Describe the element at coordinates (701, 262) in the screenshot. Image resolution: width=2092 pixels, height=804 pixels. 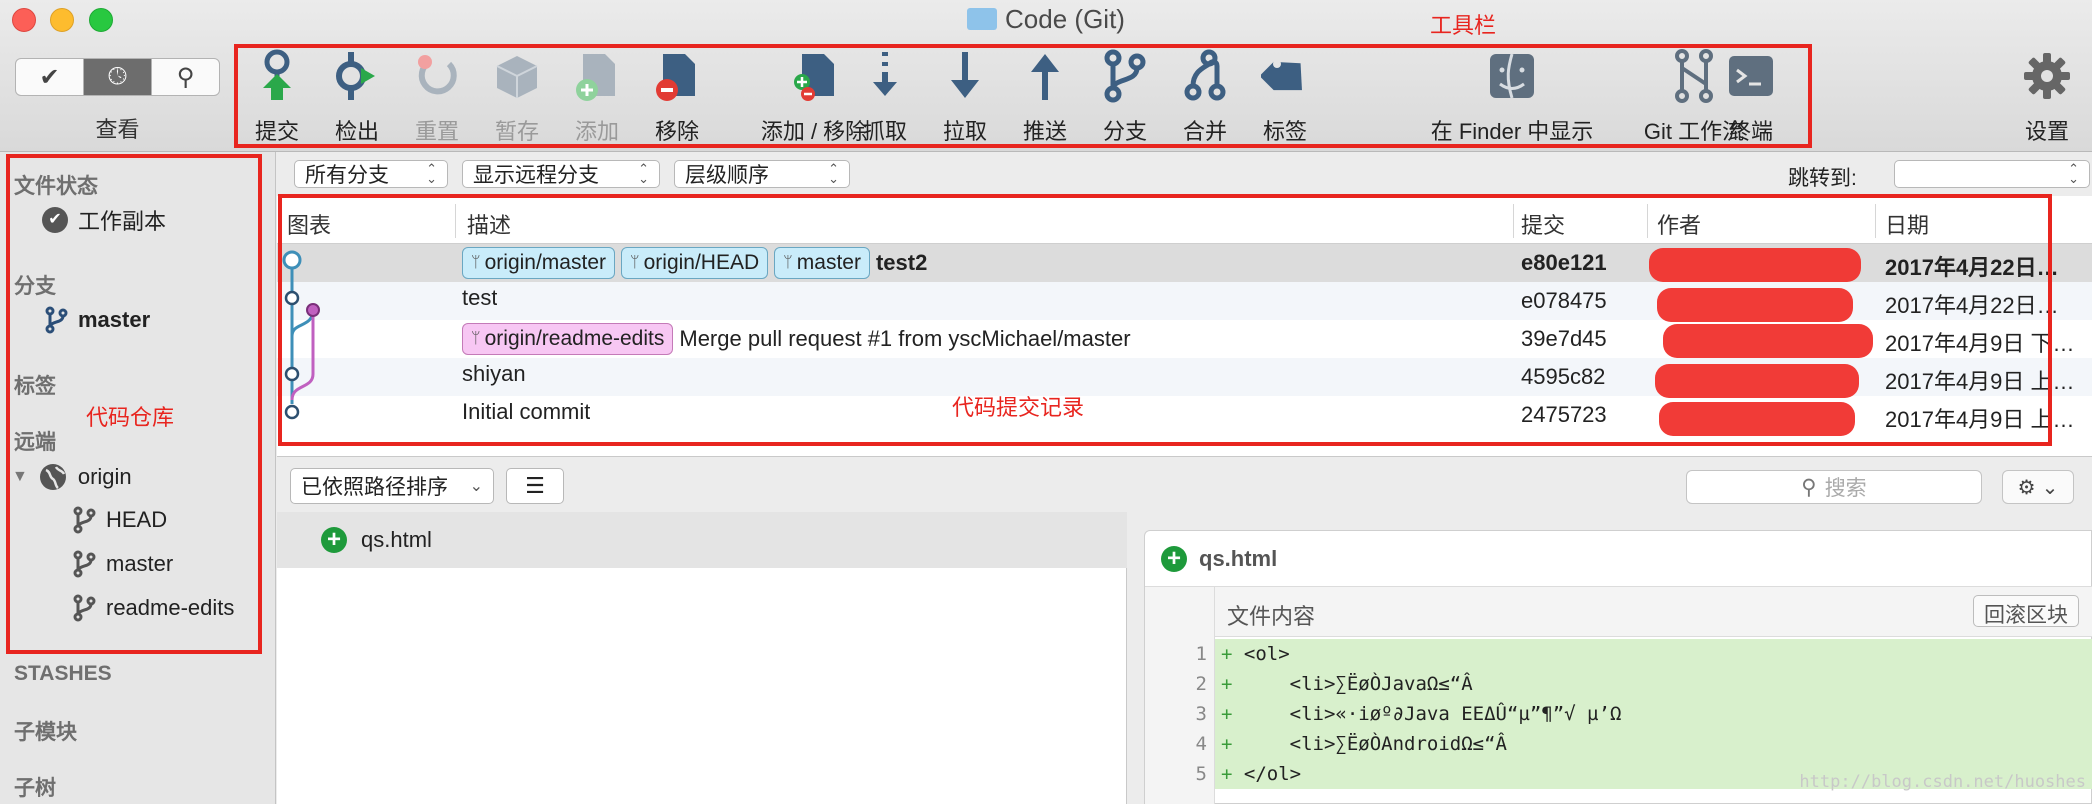
I see `ref-name: origin/HEAD` at that location.